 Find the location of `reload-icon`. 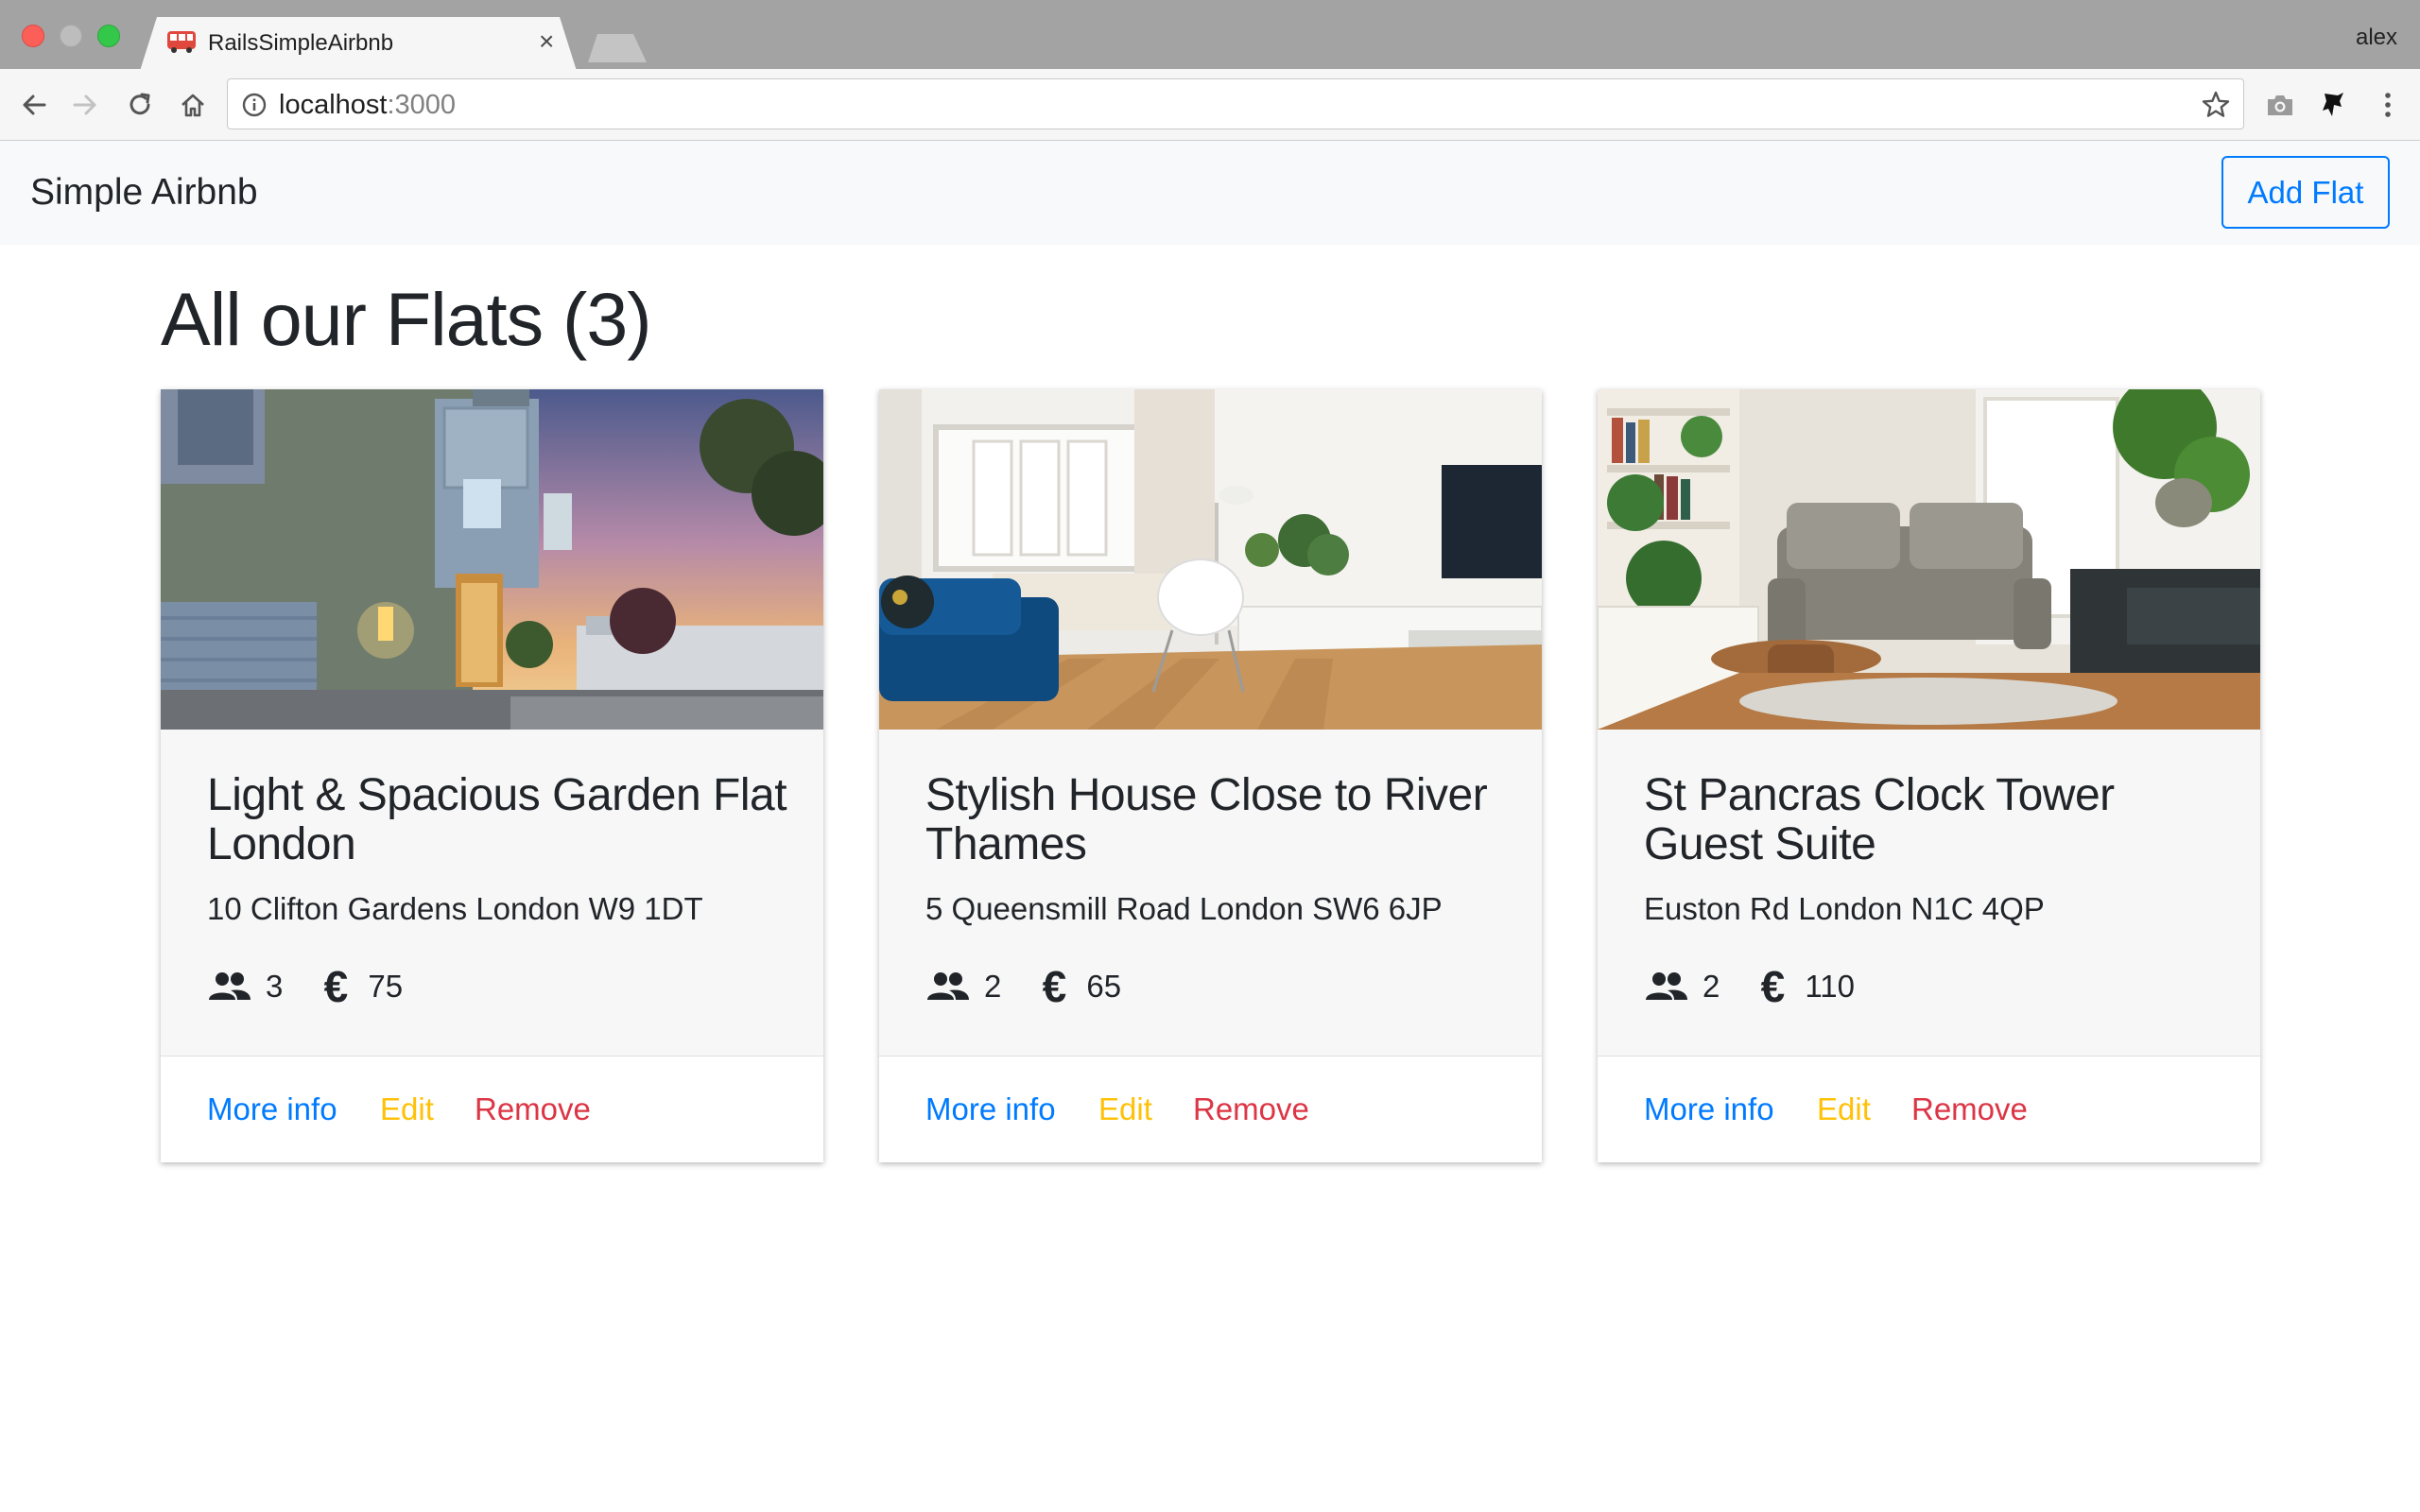

reload-icon is located at coordinates (140, 105).